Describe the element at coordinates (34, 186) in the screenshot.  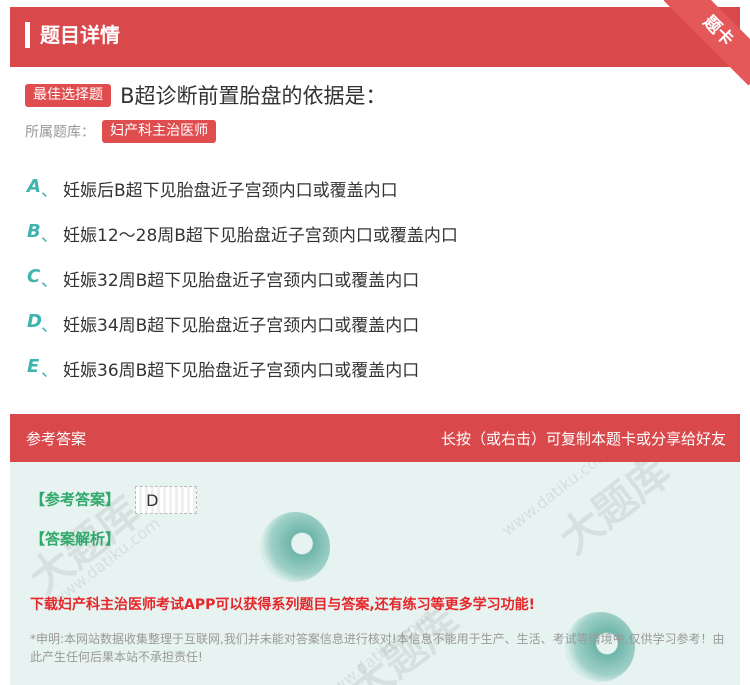
I see `option-letter: A` at that location.